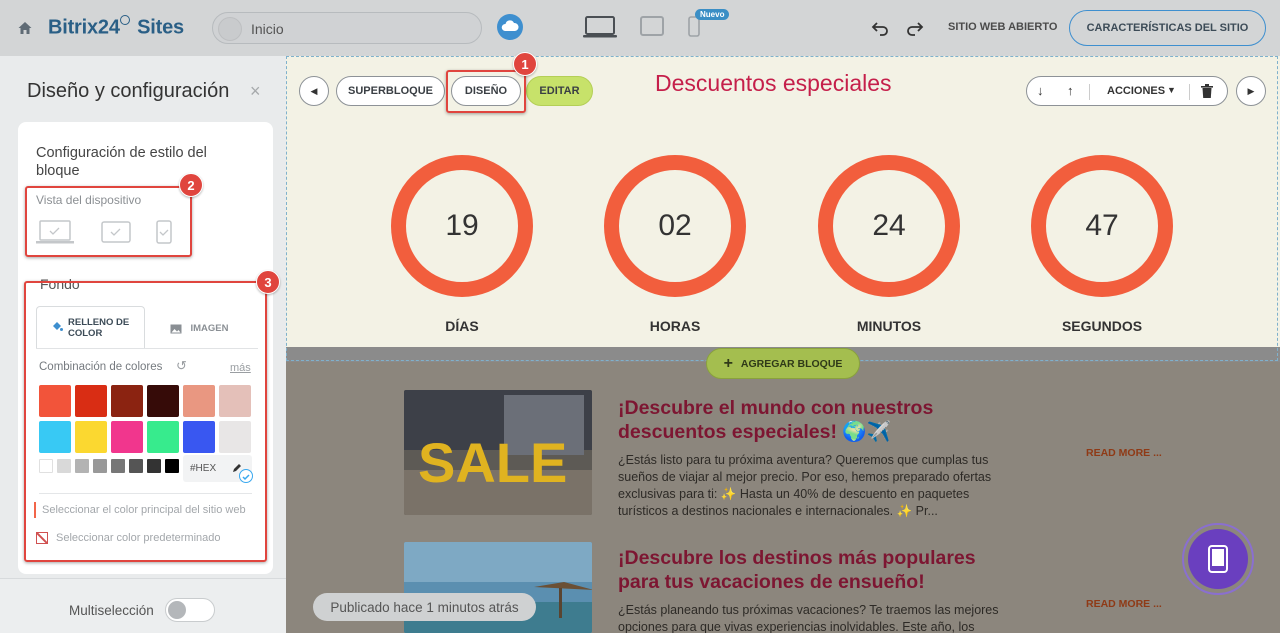 This screenshot has height=633, width=1280. What do you see at coordinates (116, 27) in the screenshot?
I see `logo: Bitrix24 Sites` at bounding box center [116, 27].